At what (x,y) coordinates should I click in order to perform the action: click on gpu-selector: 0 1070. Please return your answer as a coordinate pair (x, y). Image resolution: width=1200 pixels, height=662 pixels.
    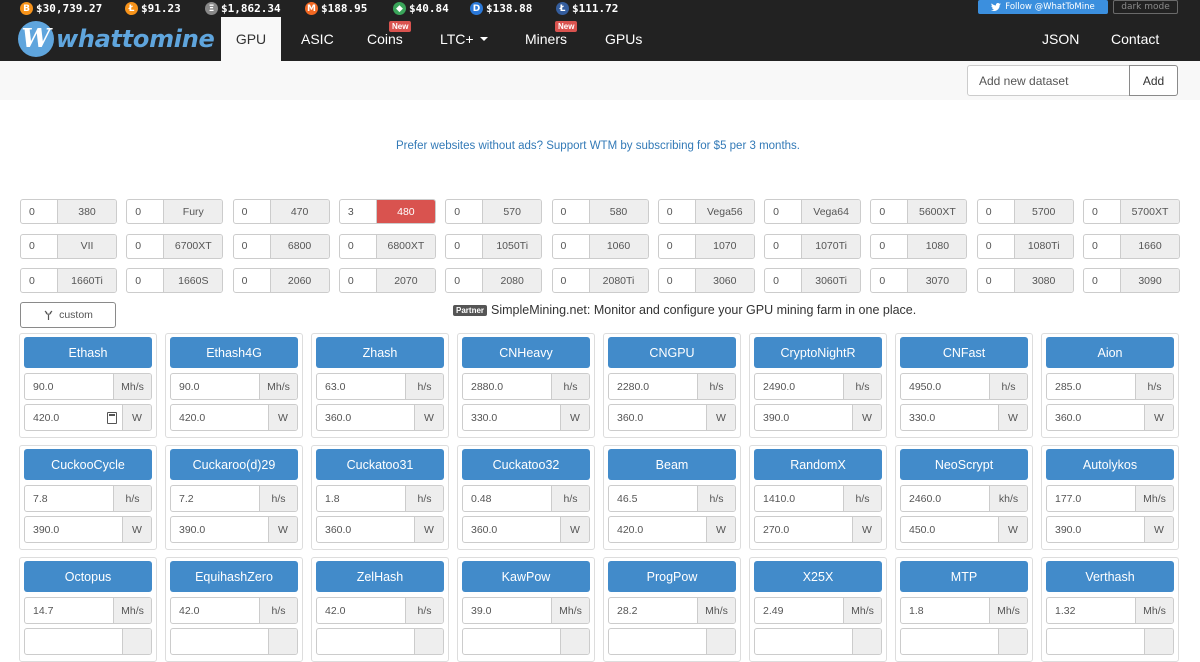
    Looking at the image, I should click on (706, 246).